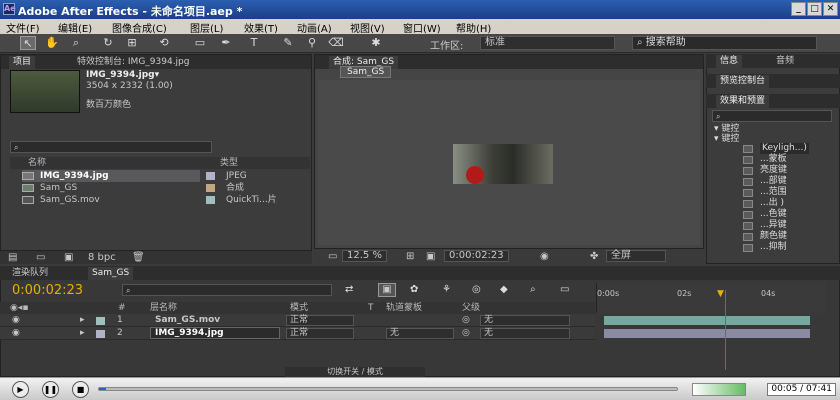  What do you see at coordinates (773, 181) in the screenshot?
I see `effect-item: ...部键` at bounding box center [773, 181].